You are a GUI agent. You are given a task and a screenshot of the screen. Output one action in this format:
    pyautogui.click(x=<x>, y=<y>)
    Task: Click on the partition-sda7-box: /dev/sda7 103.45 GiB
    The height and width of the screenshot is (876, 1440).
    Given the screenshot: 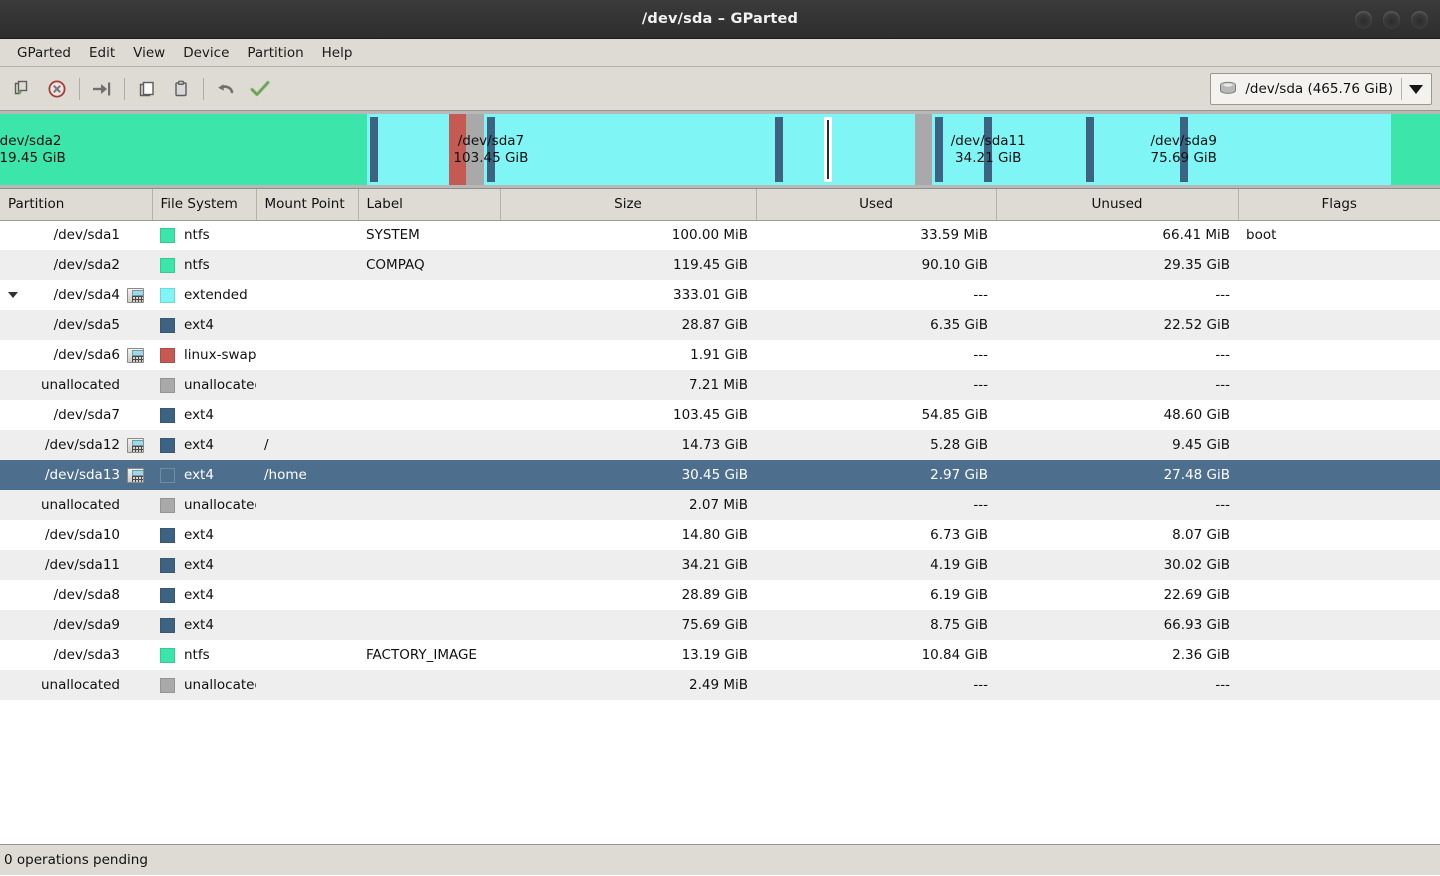 What is the action you would take?
    pyautogui.click(x=490, y=149)
    